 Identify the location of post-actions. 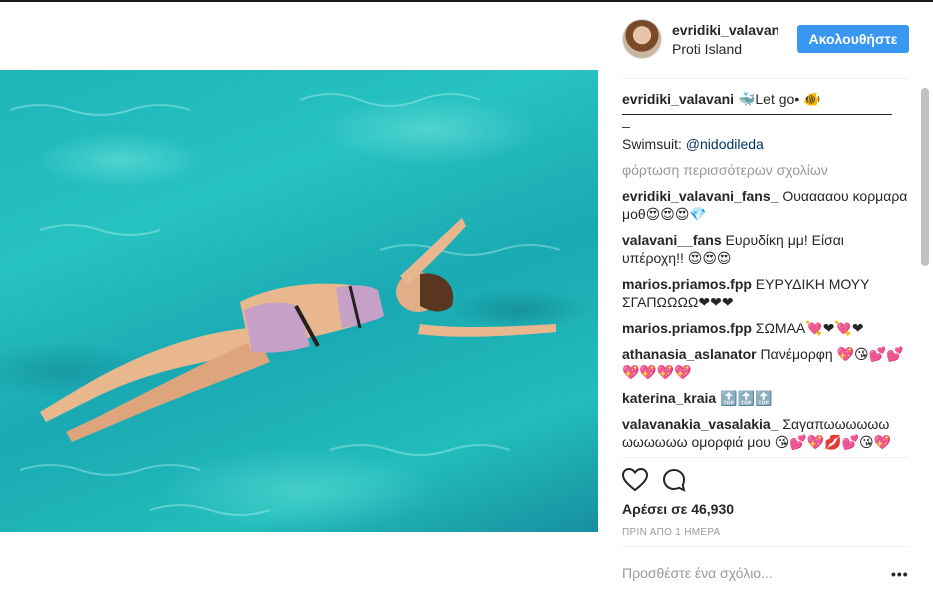
(671, 482).